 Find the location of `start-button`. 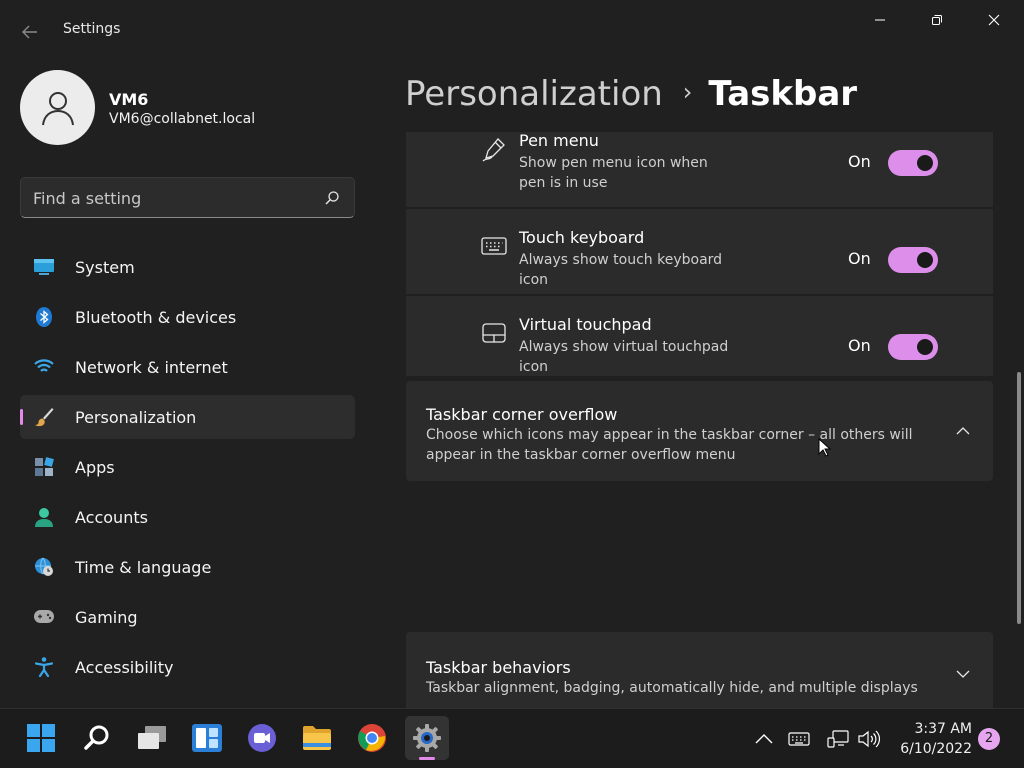

start-button is located at coordinates (41, 738).